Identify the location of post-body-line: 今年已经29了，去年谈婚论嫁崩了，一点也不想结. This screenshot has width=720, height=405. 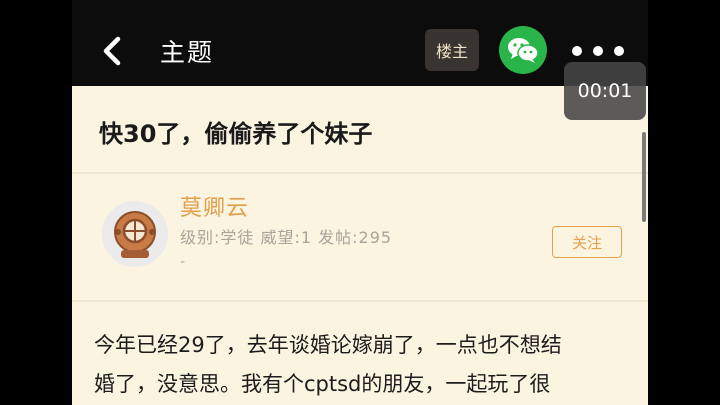
(328, 345).